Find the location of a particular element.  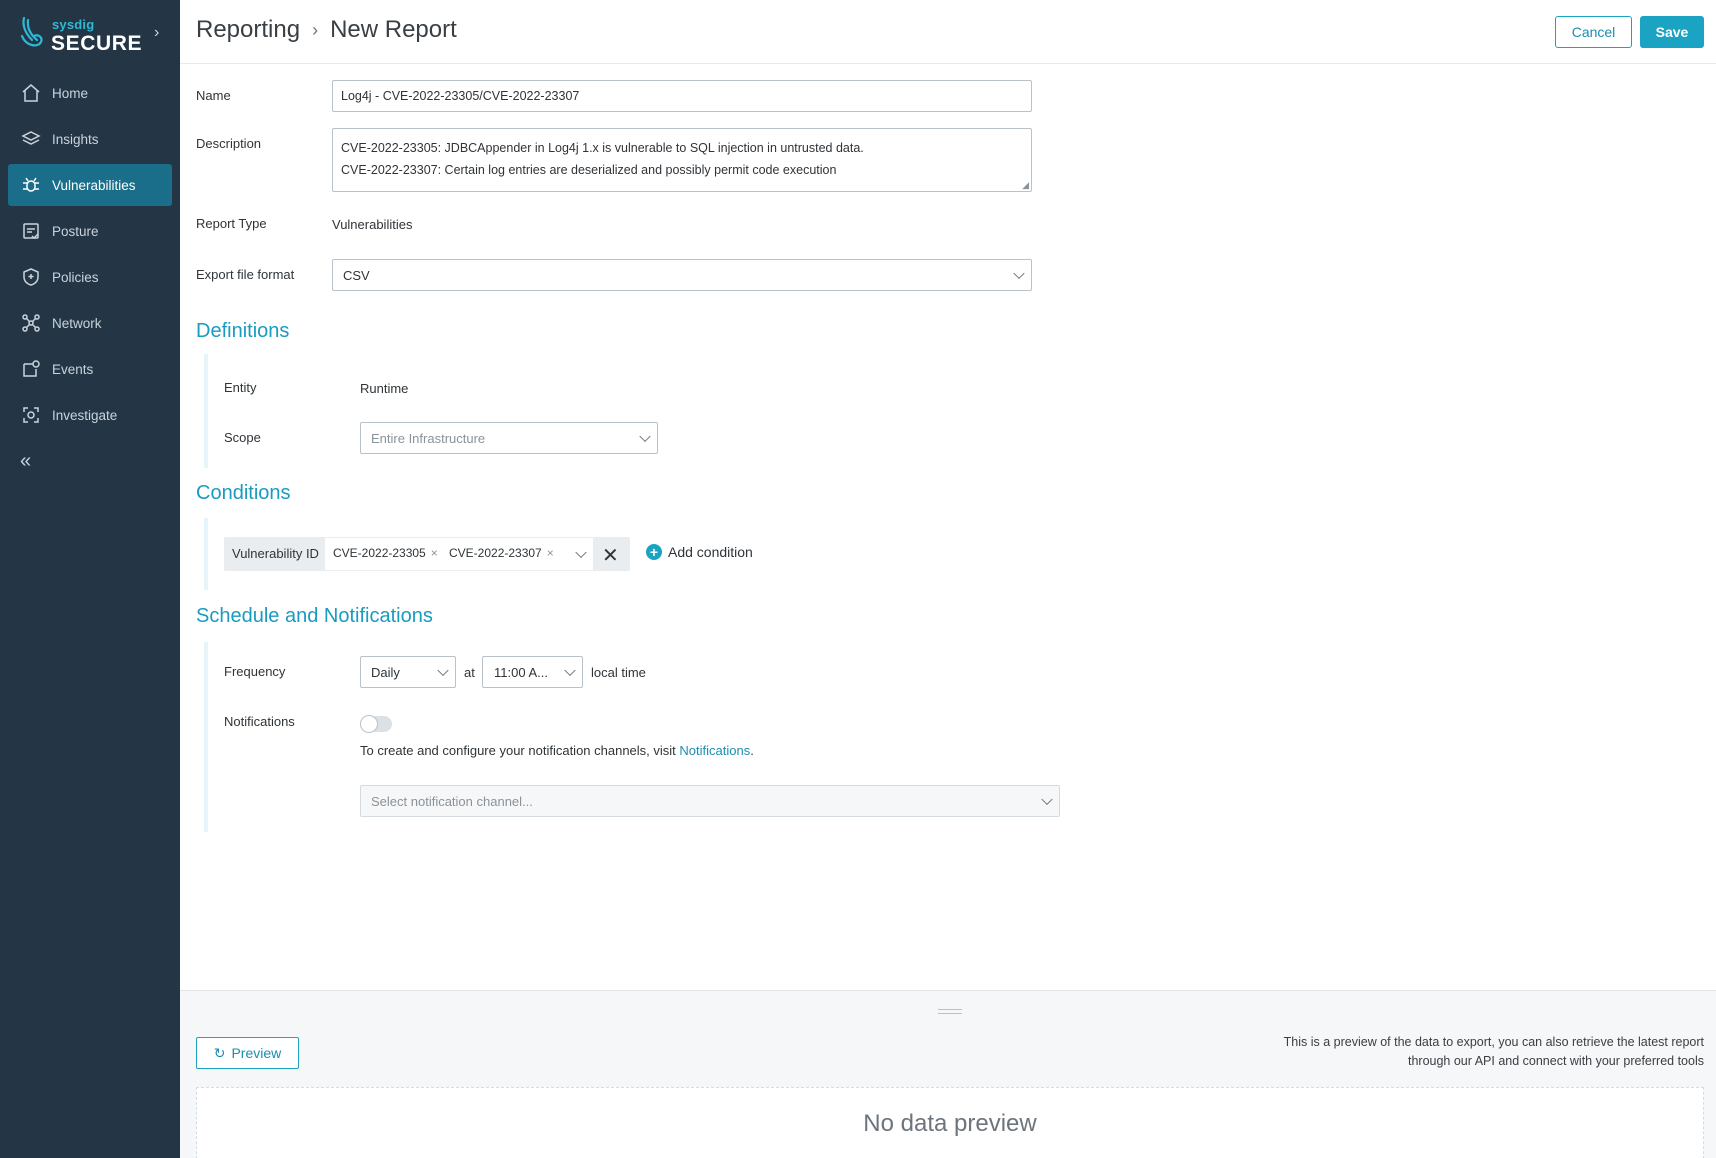

definitions-bar is located at coordinates (206, 411).